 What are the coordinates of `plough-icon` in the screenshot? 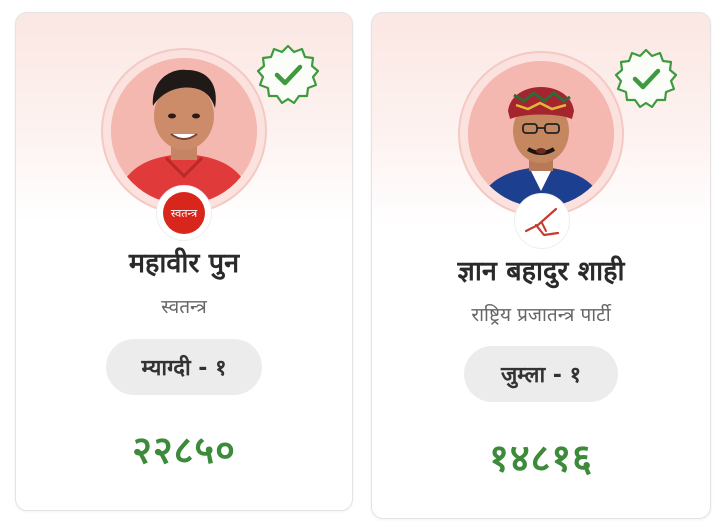 It's located at (542, 222).